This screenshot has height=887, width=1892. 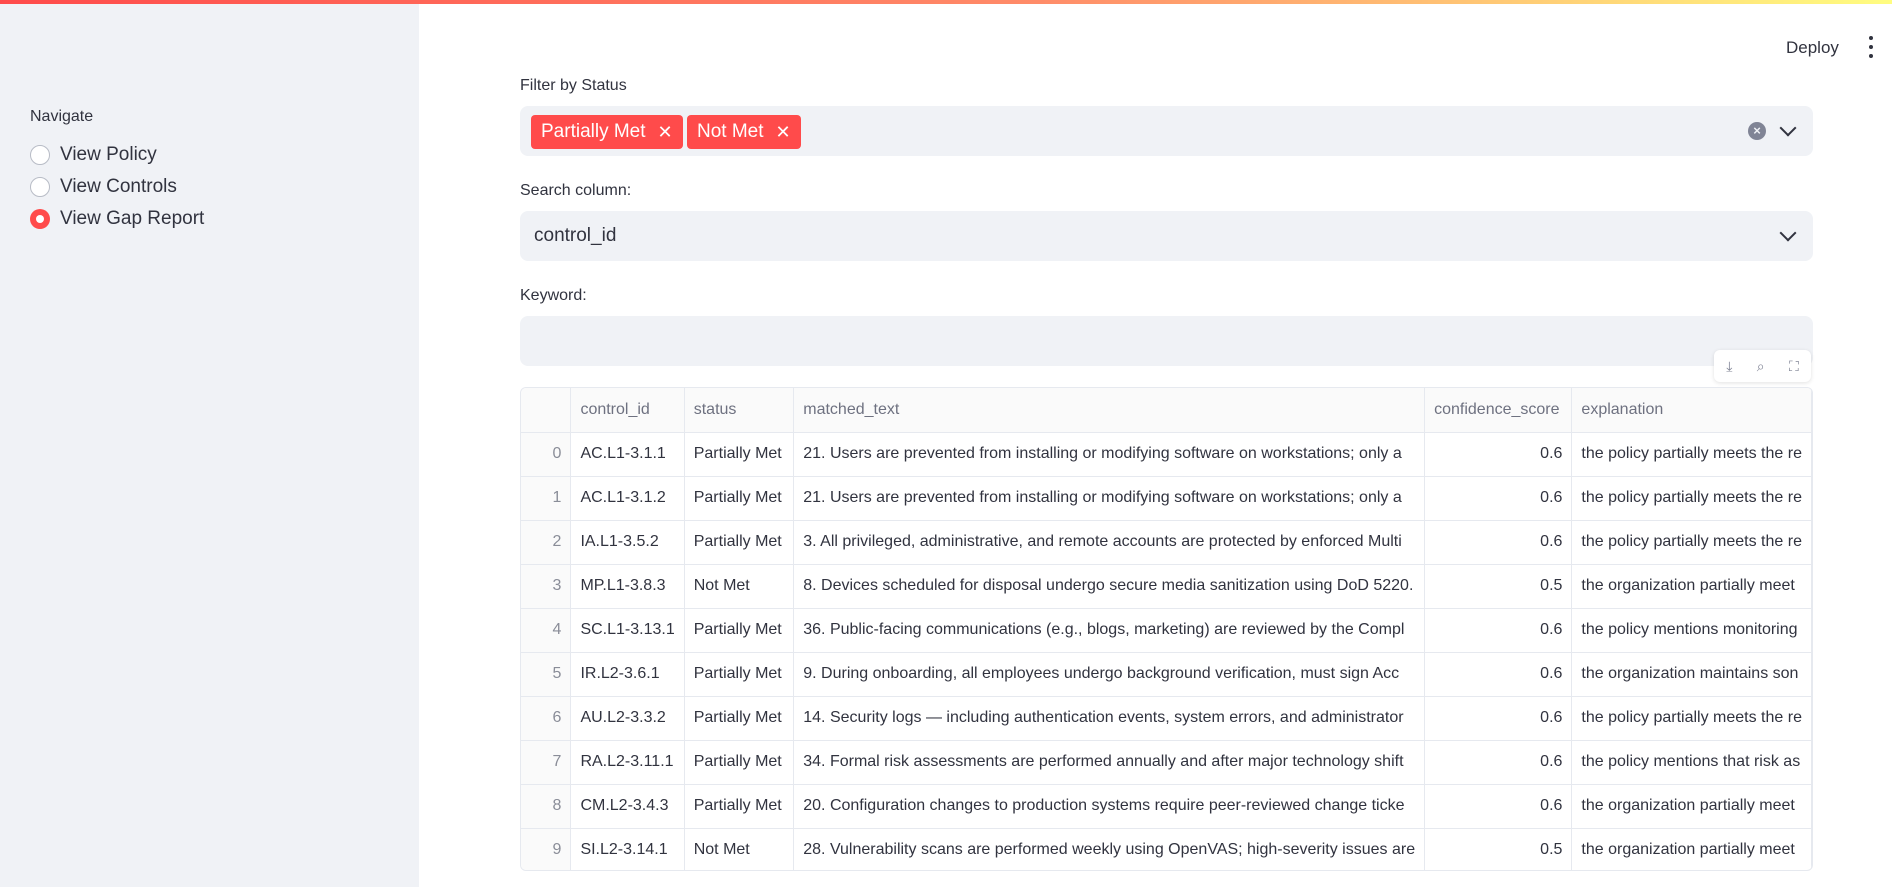 I want to click on chip-partially-met: Partially Met ✕, so click(x=607, y=132).